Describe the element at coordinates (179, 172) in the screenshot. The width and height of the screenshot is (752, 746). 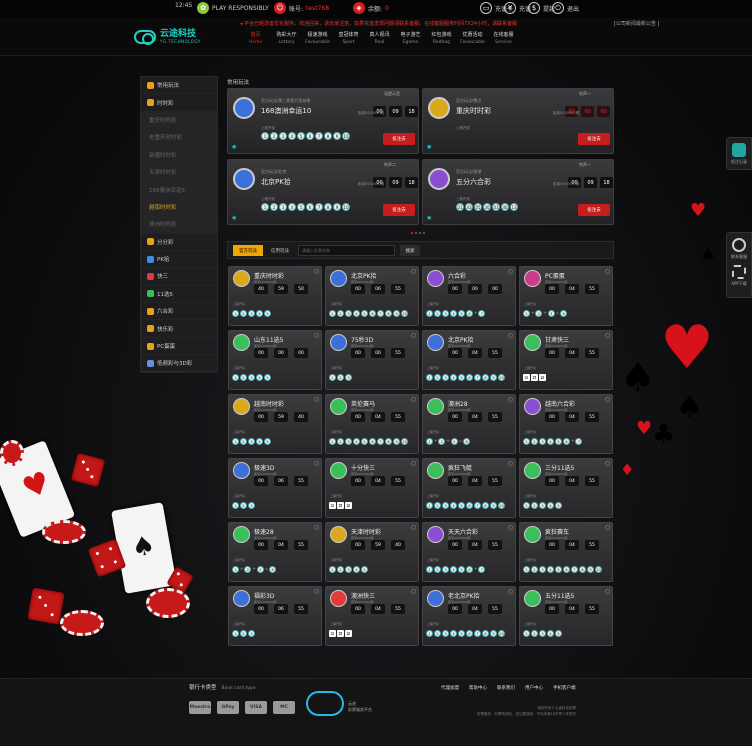
I see `sidebar-item: 天津时时彩` at that location.